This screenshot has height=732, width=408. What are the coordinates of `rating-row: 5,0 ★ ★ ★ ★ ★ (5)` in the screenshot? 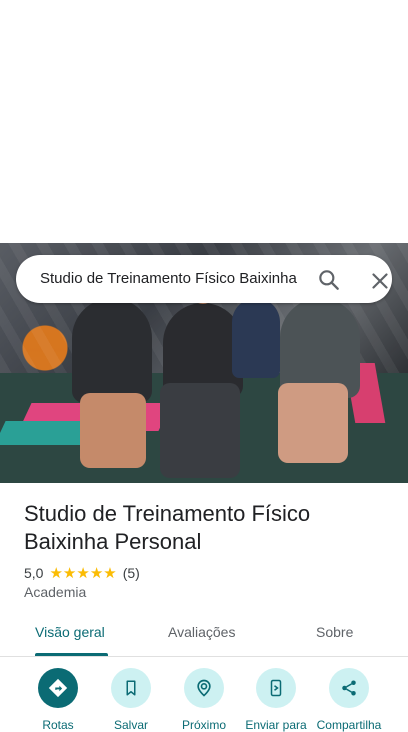 It's located at (82, 573).